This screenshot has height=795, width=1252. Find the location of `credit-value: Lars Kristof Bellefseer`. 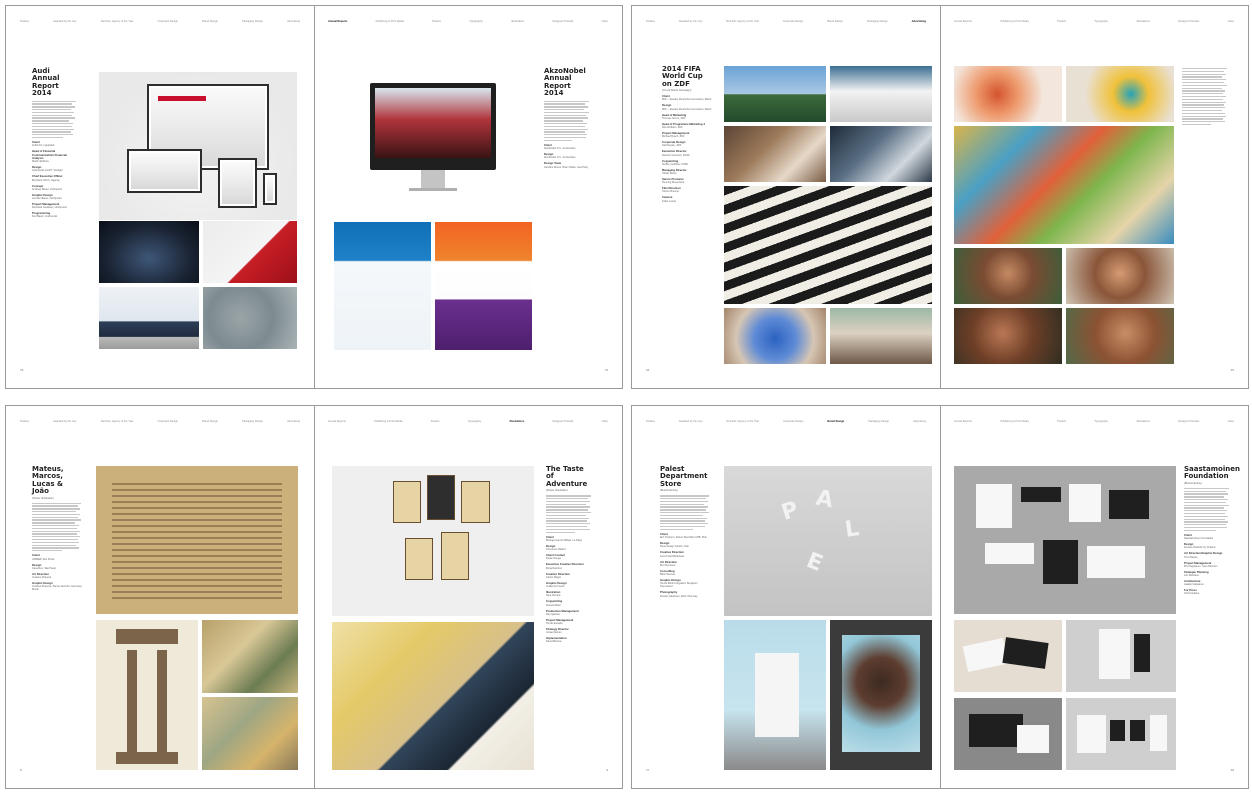

credit-value: Lars Kristof Bellefseer is located at coordinates (672, 556).